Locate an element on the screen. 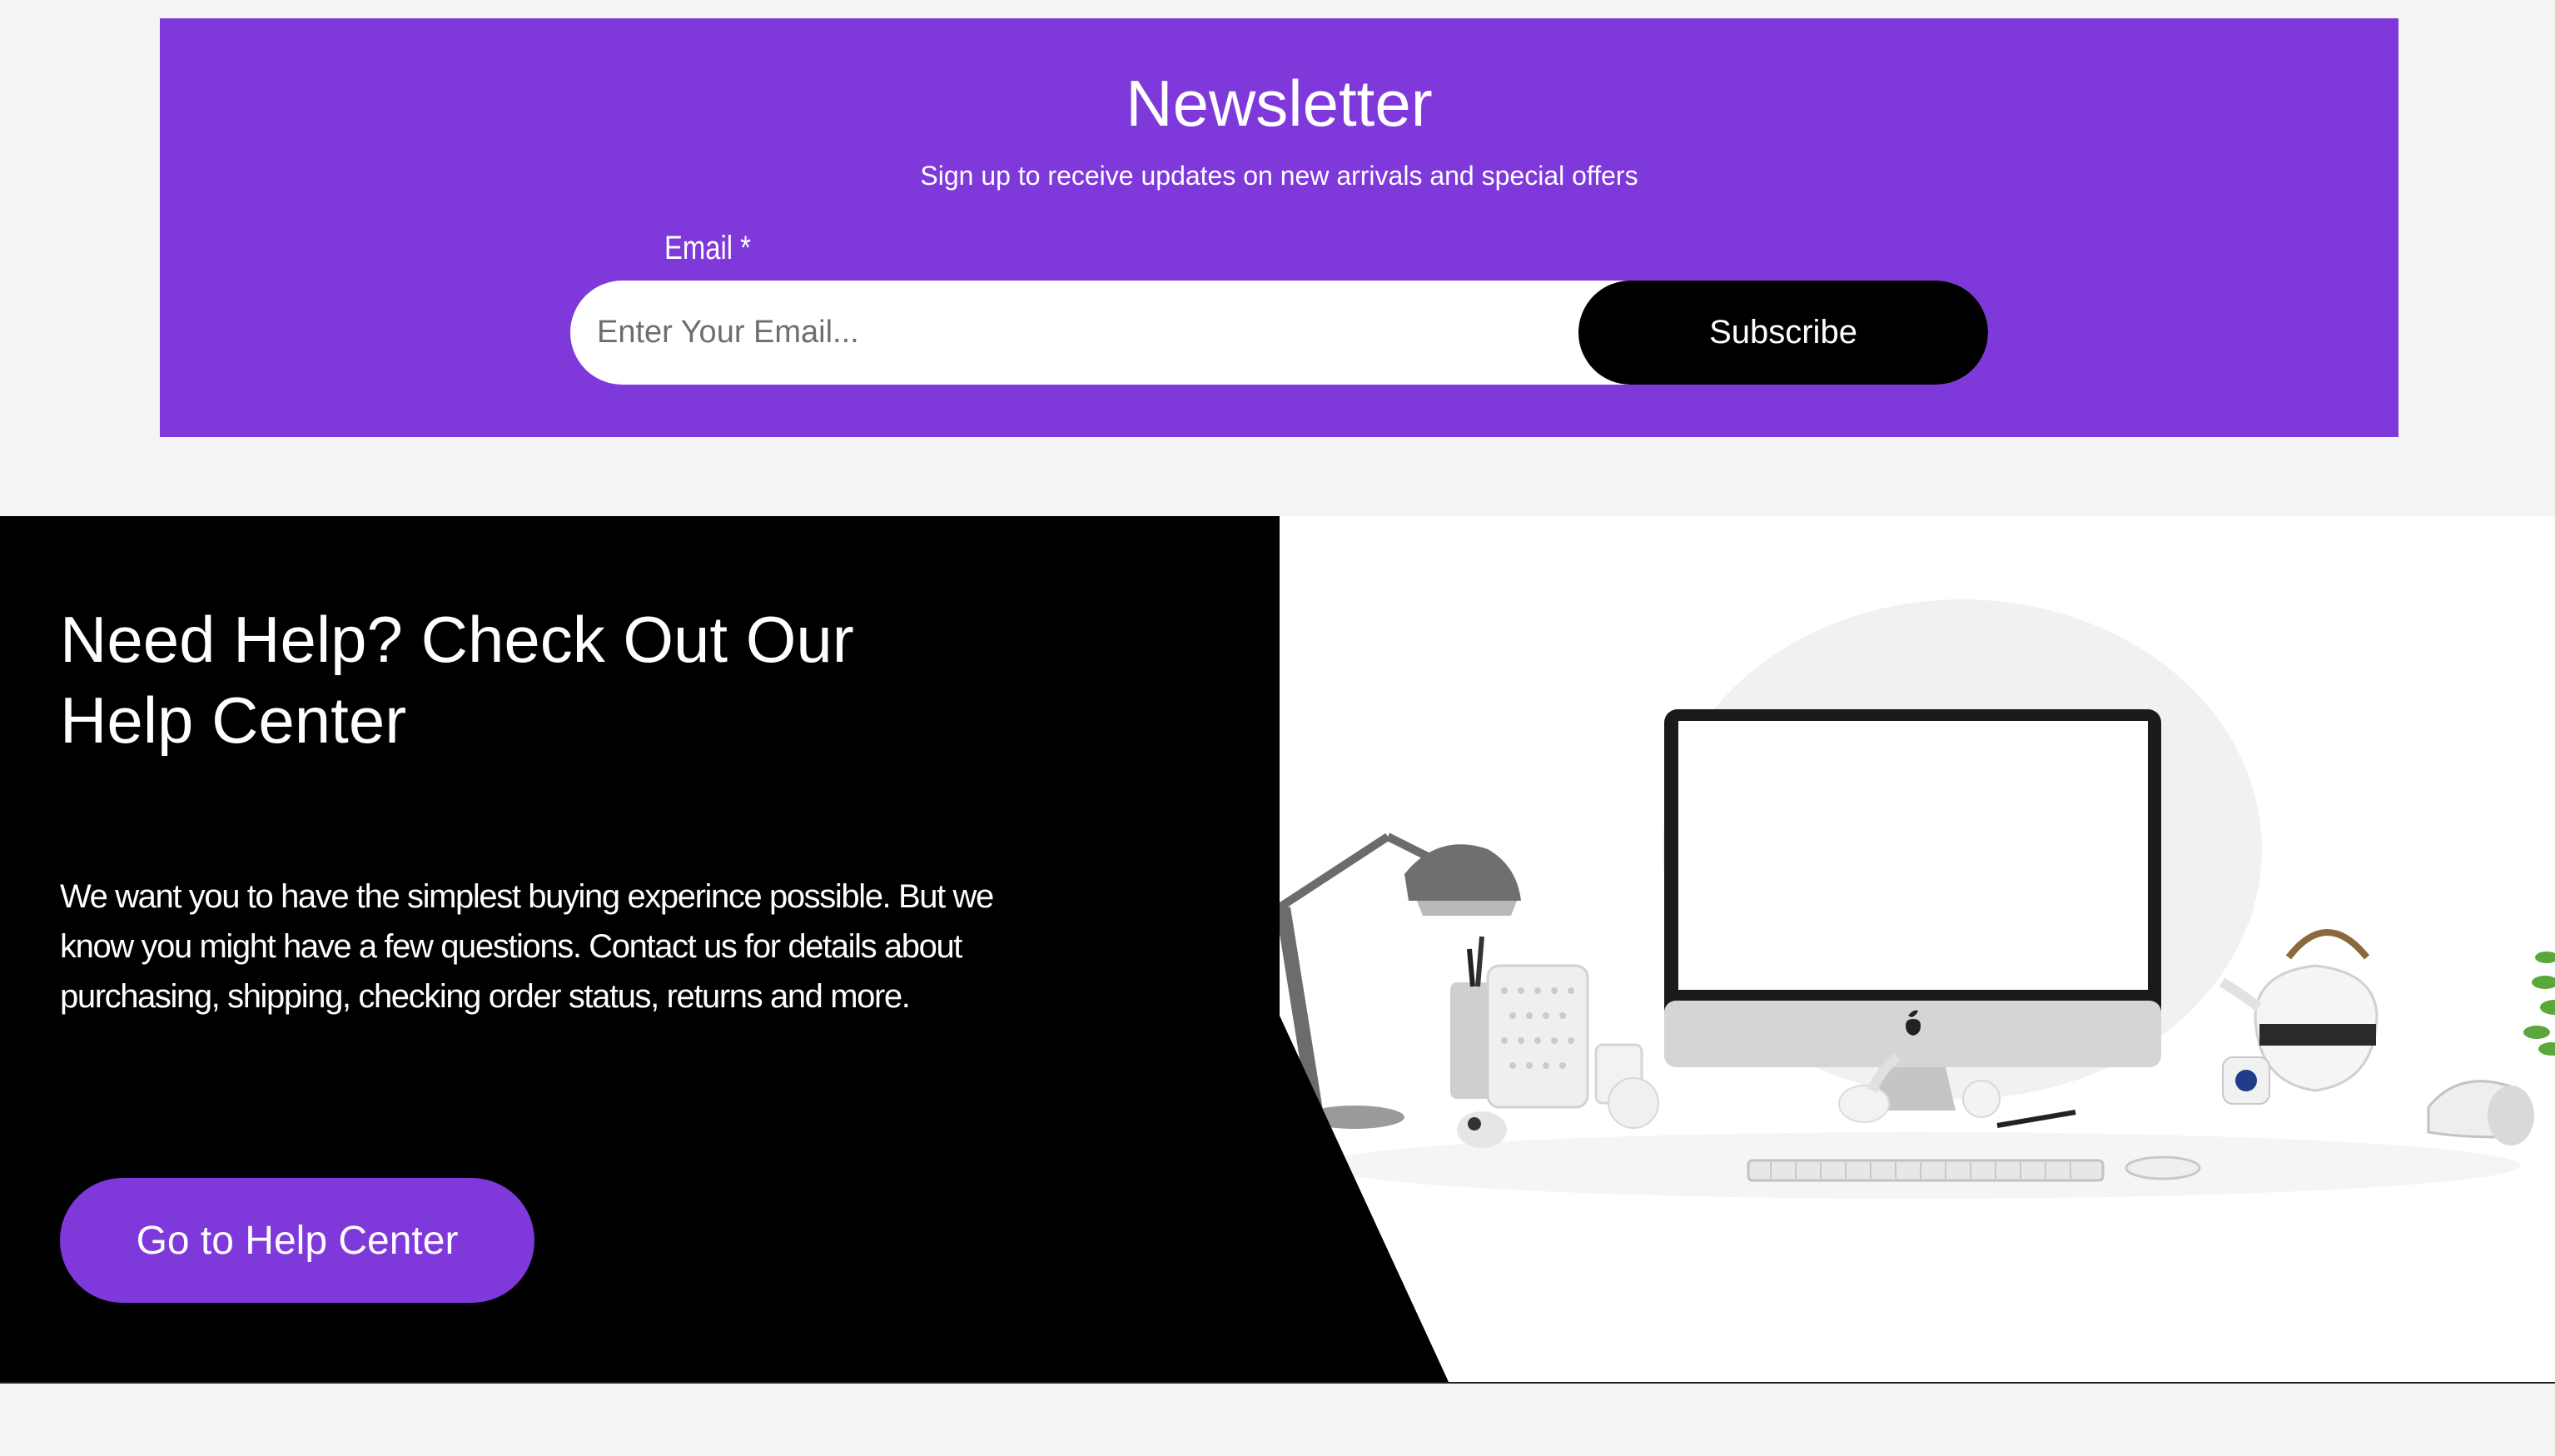 This screenshot has width=2555, height=1456. newsletter-form: Subscribe is located at coordinates (1279, 333).